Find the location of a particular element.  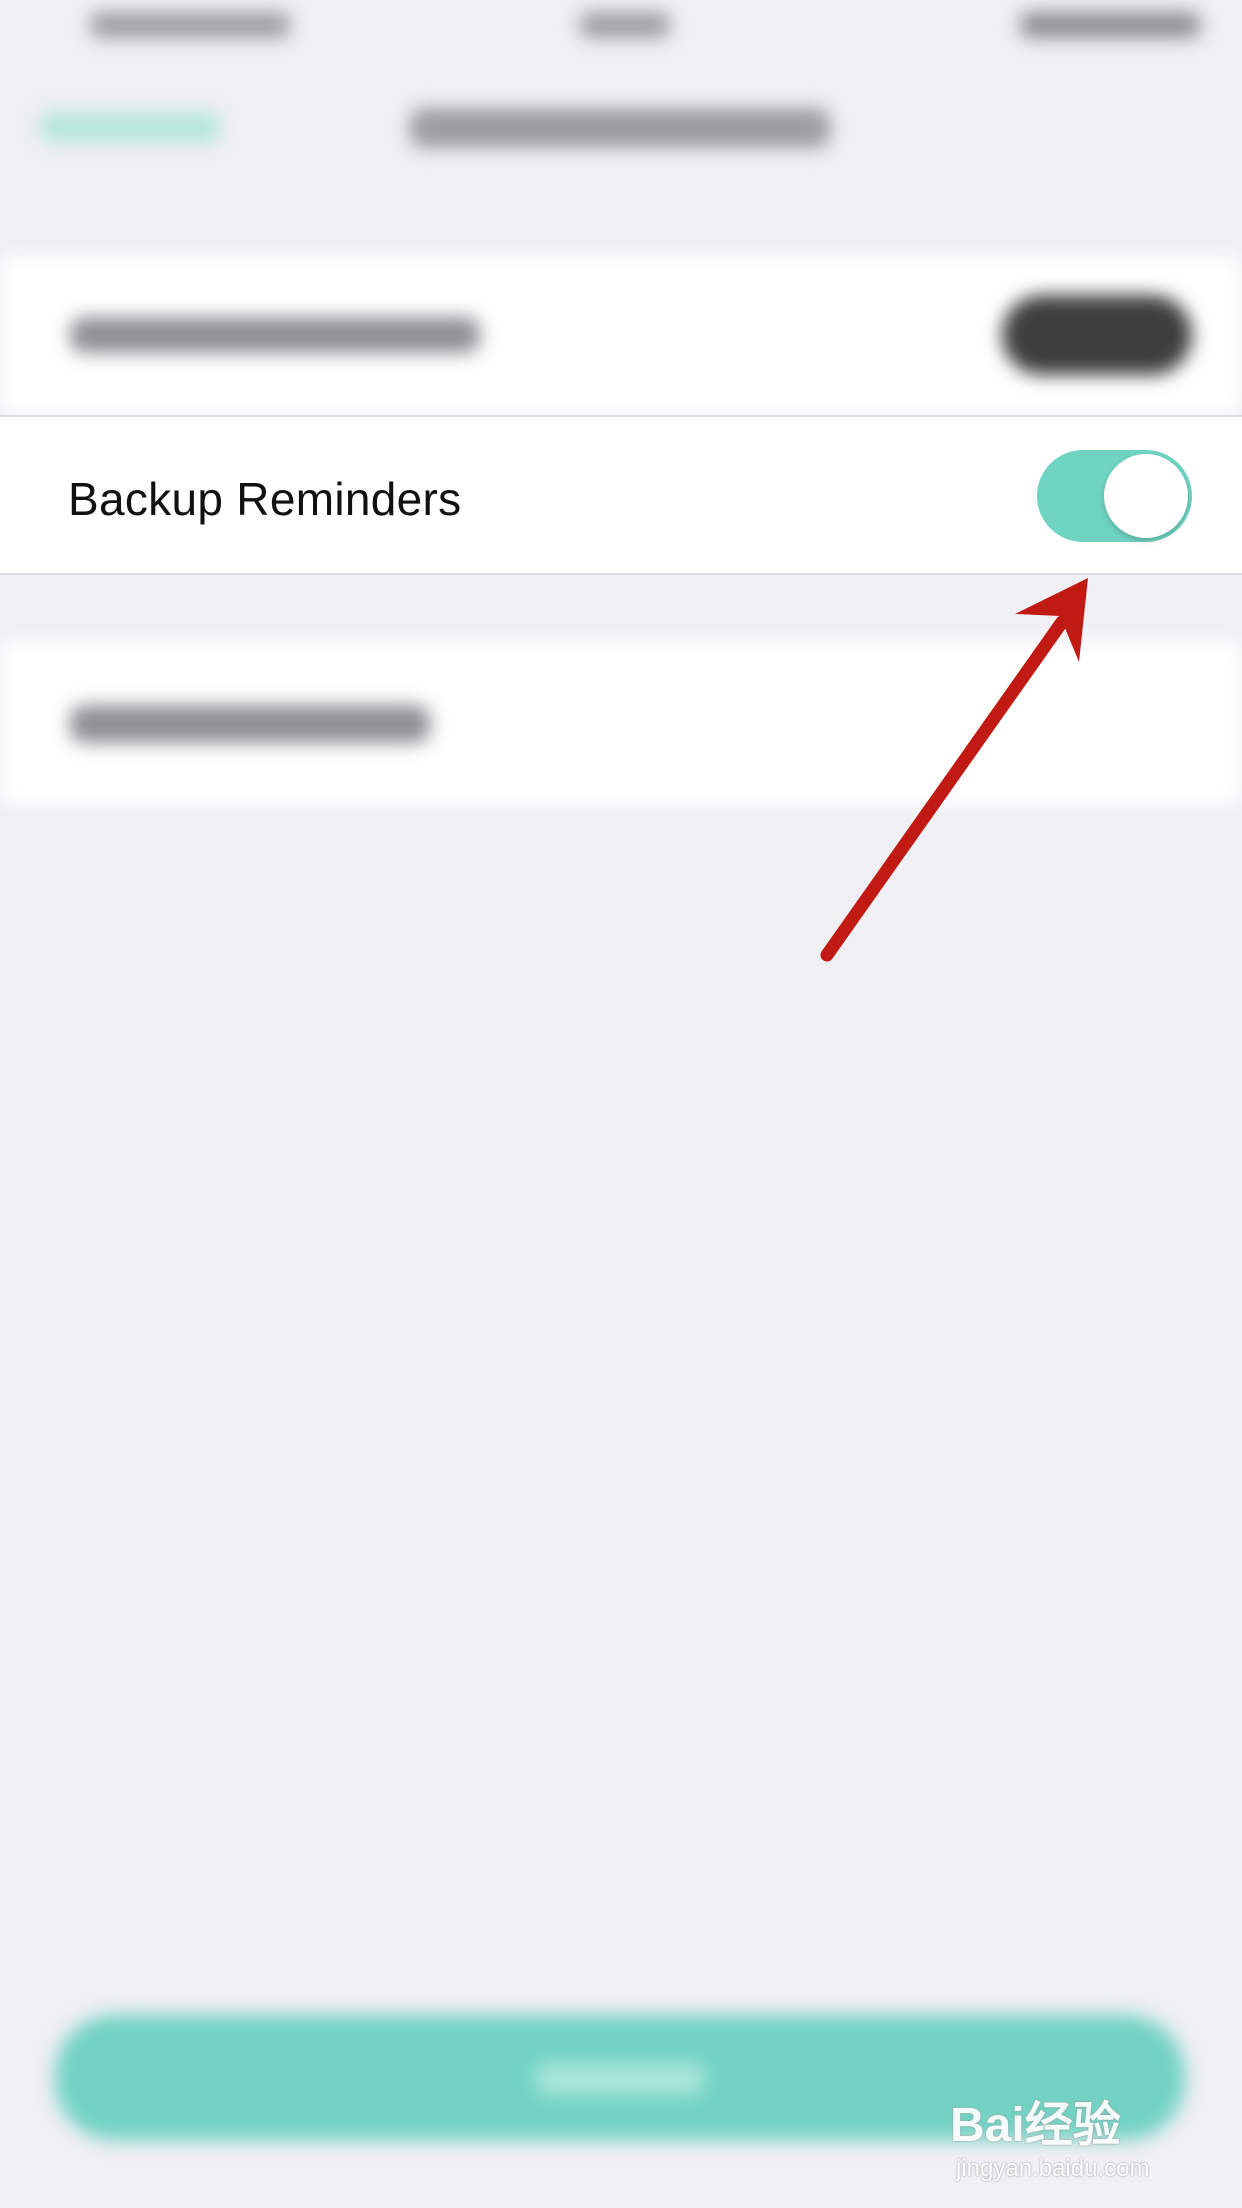

settings-row-bottom is located at coordinates (621, 722).